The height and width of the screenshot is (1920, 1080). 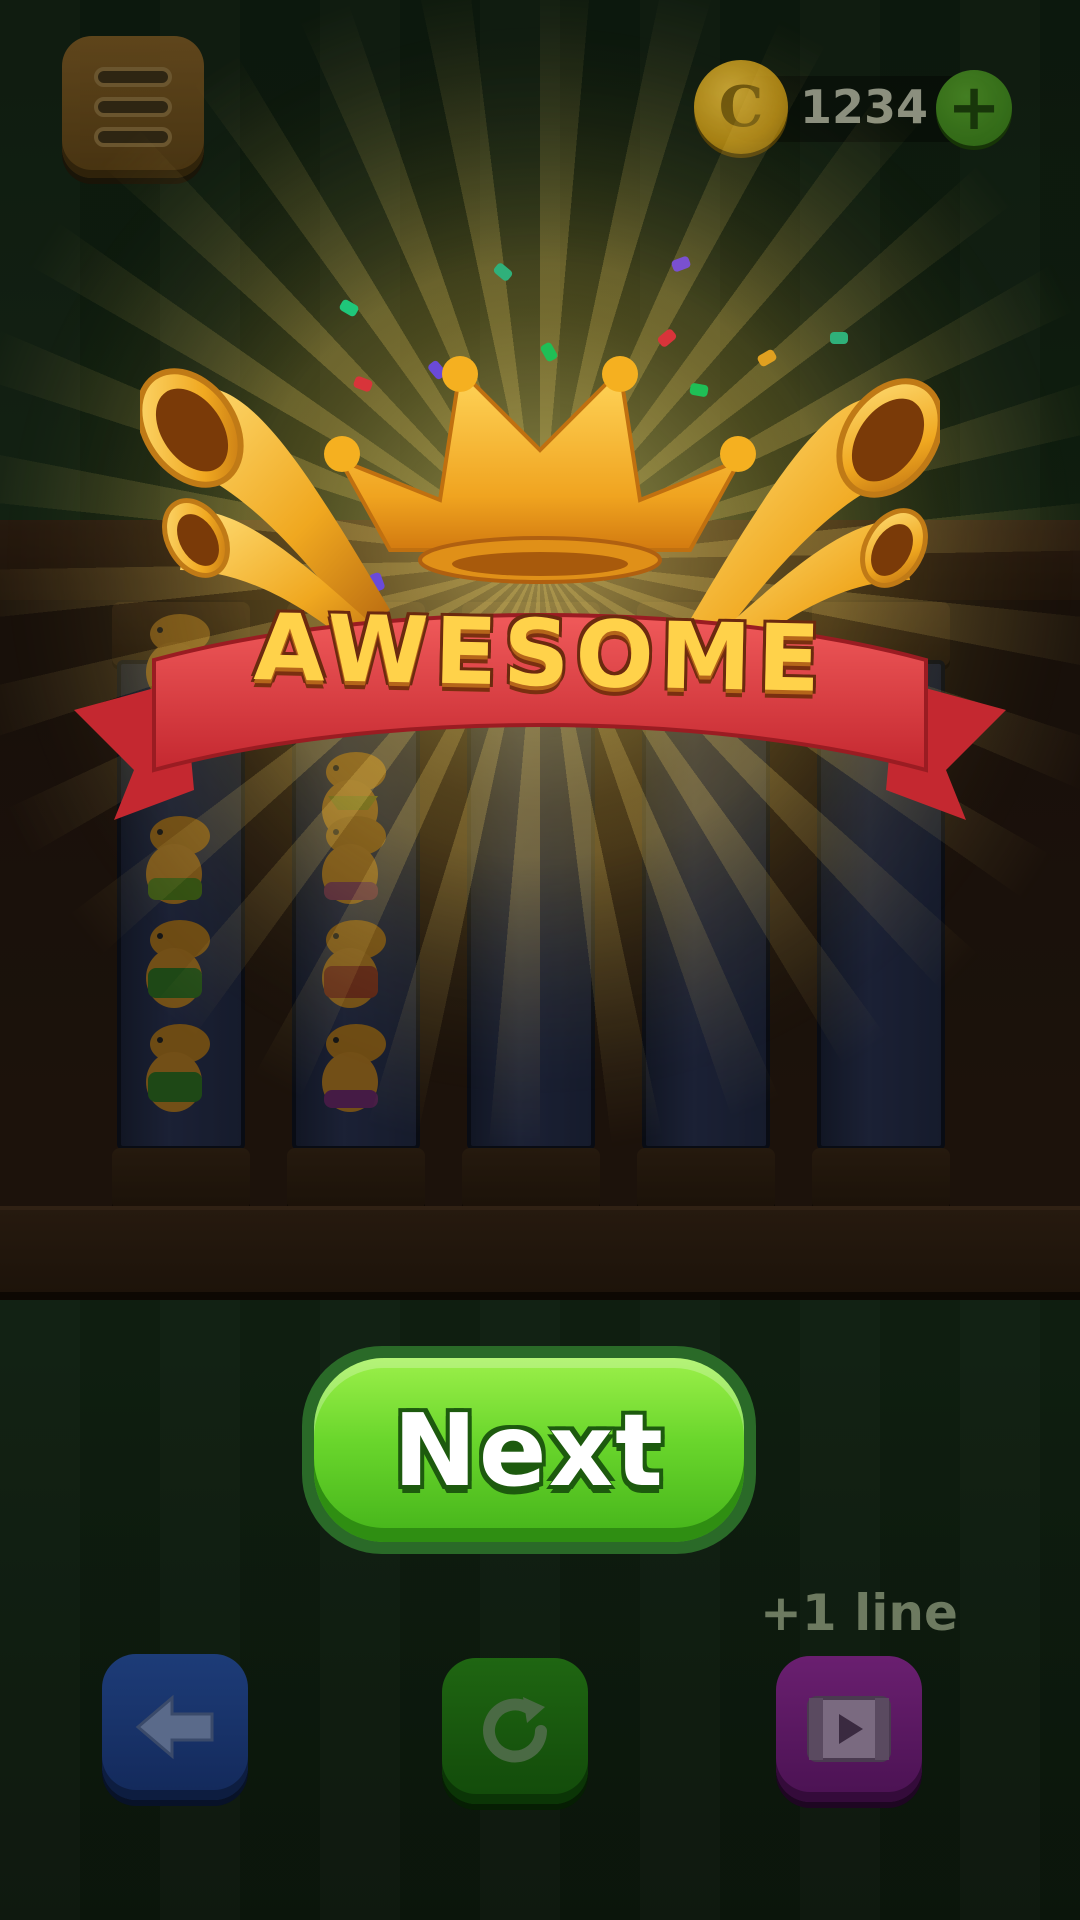 I want to click on next-label: Next, so click(x=529, y=1450).